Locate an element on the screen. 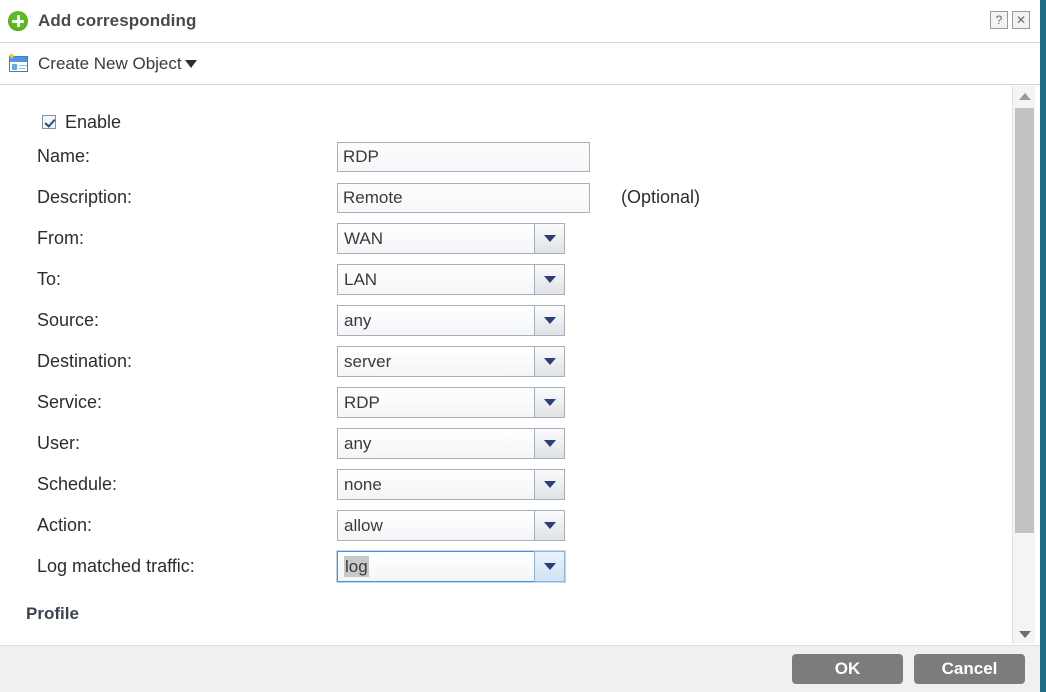 The width and height of the screenshot is (1046, 692). field-label: Action: is located at coordinates (65, 525).